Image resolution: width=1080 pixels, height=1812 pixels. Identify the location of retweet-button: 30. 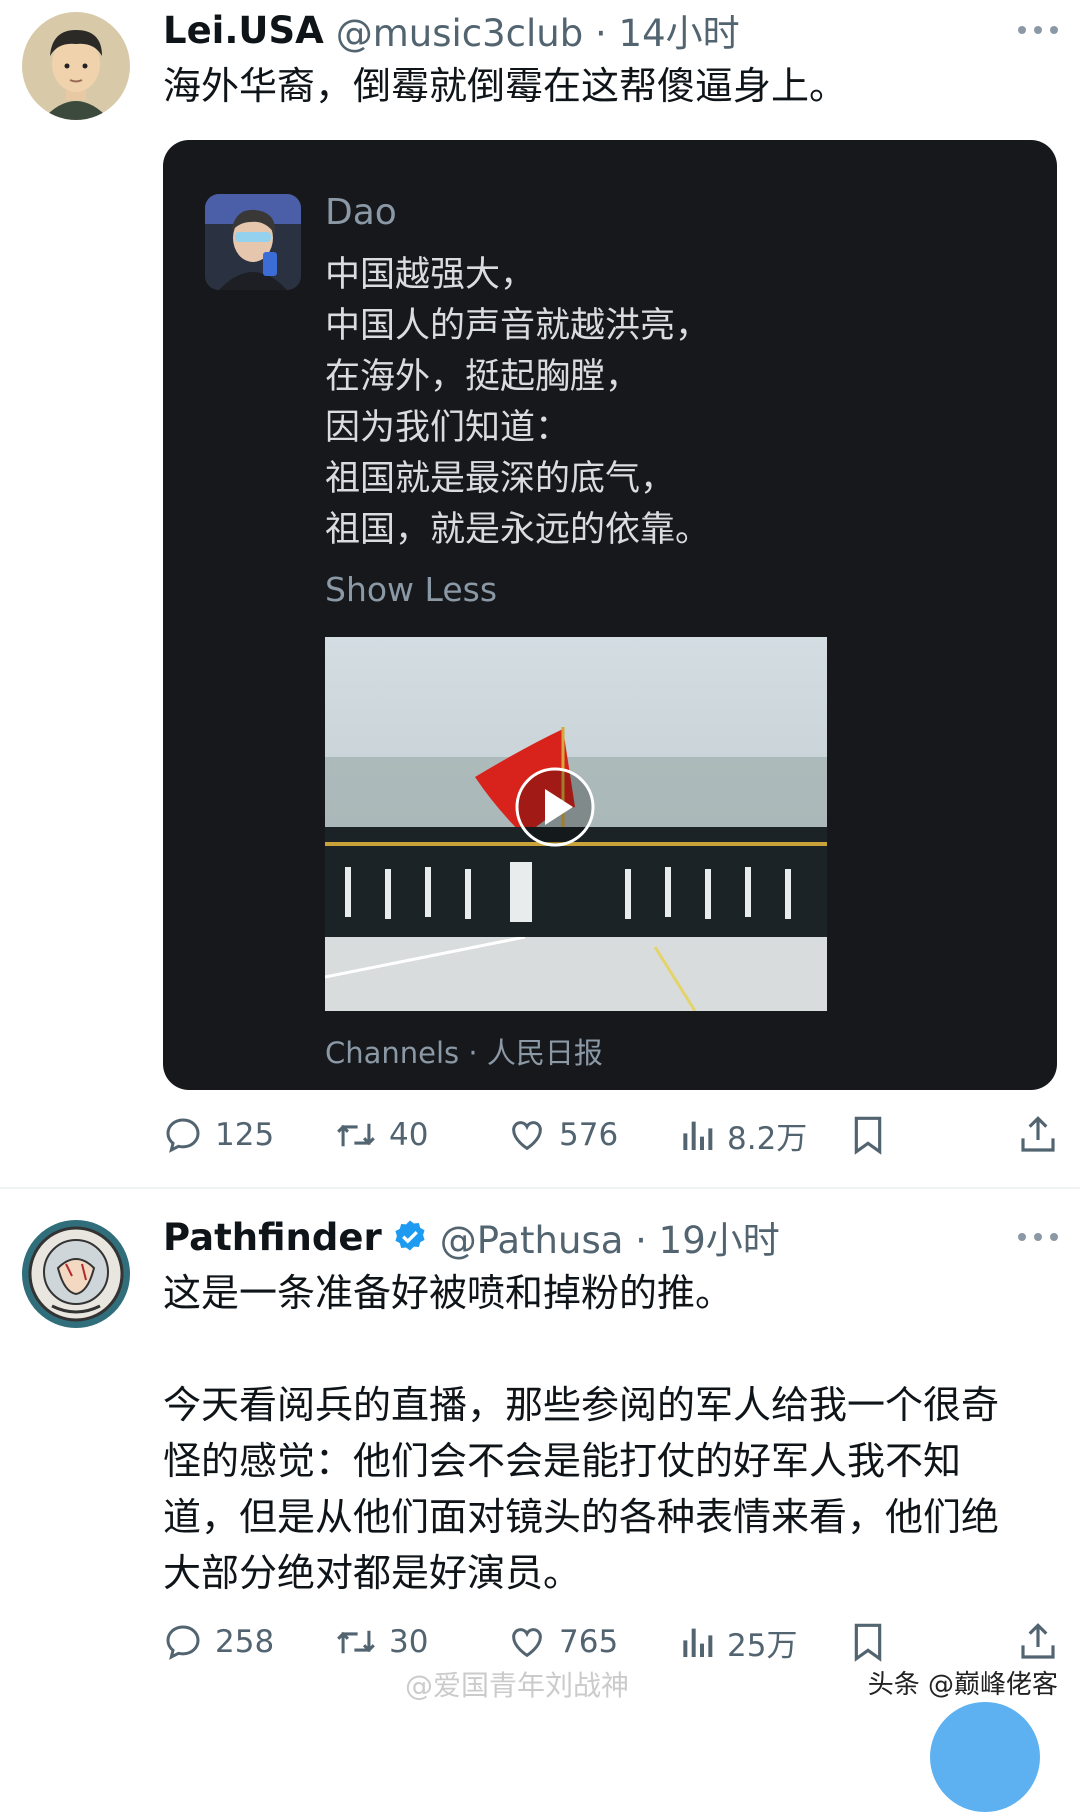
(381, 1642).